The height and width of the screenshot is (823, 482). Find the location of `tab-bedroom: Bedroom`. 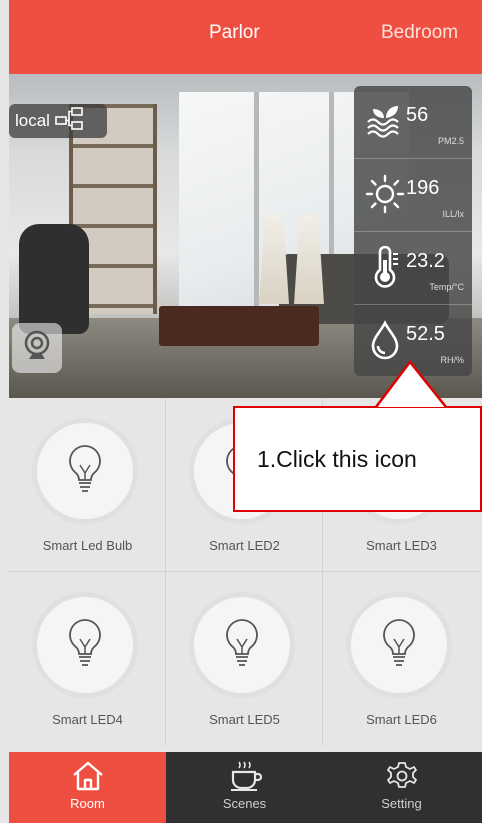

tab-bedroom: Bedroom is located at coordinates (419, 33).